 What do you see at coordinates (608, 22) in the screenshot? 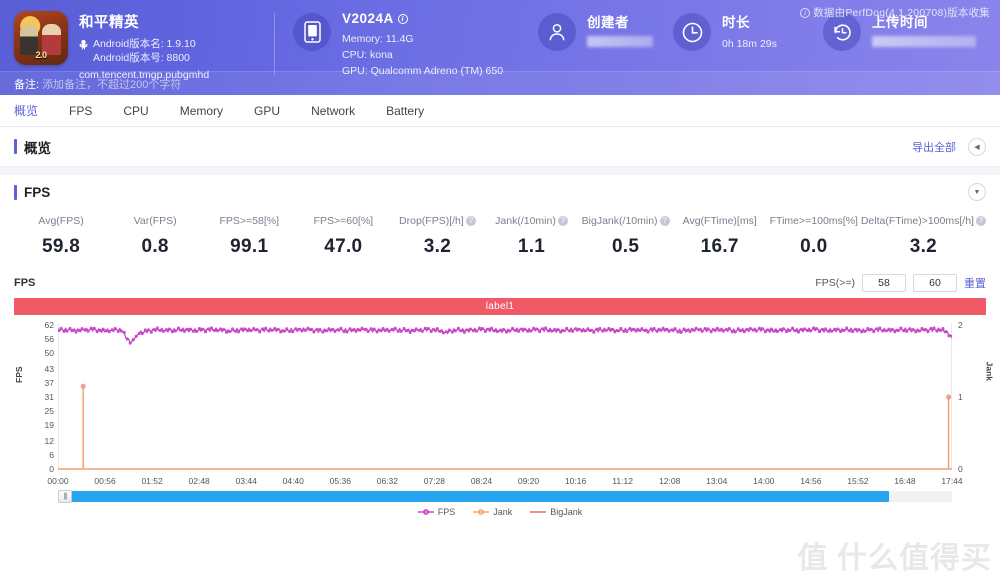
I see `creator-label: 创建者` at bounding box center [608, 22].